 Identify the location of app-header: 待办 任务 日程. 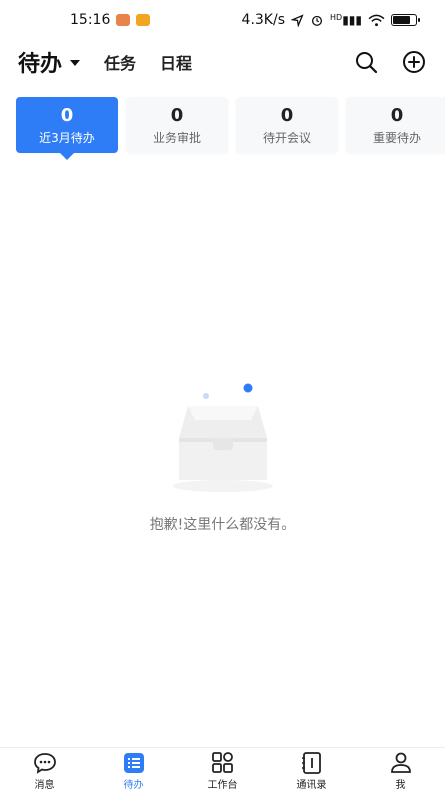
(222, 62).